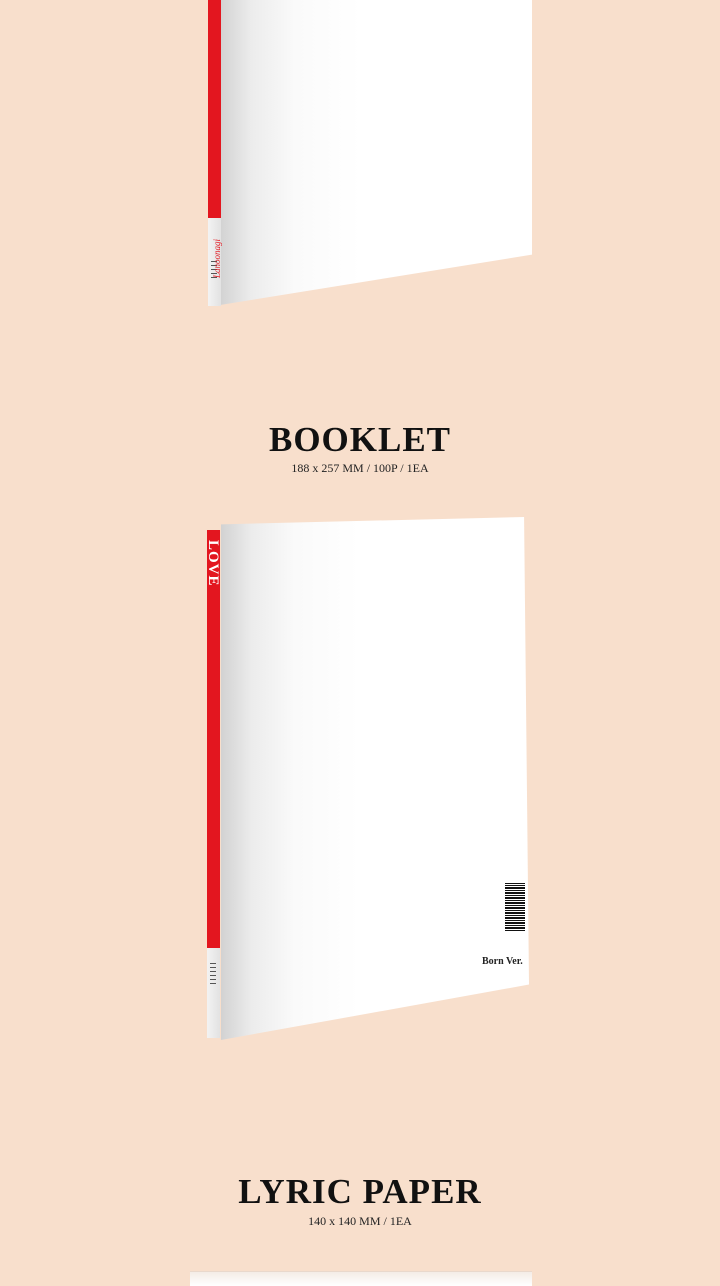 Image resolution: width=720 pixels, height=1286 pixels. Describe the element at coordinates (376, 152) in the screenshot. I see `top-book-cover` at that location.